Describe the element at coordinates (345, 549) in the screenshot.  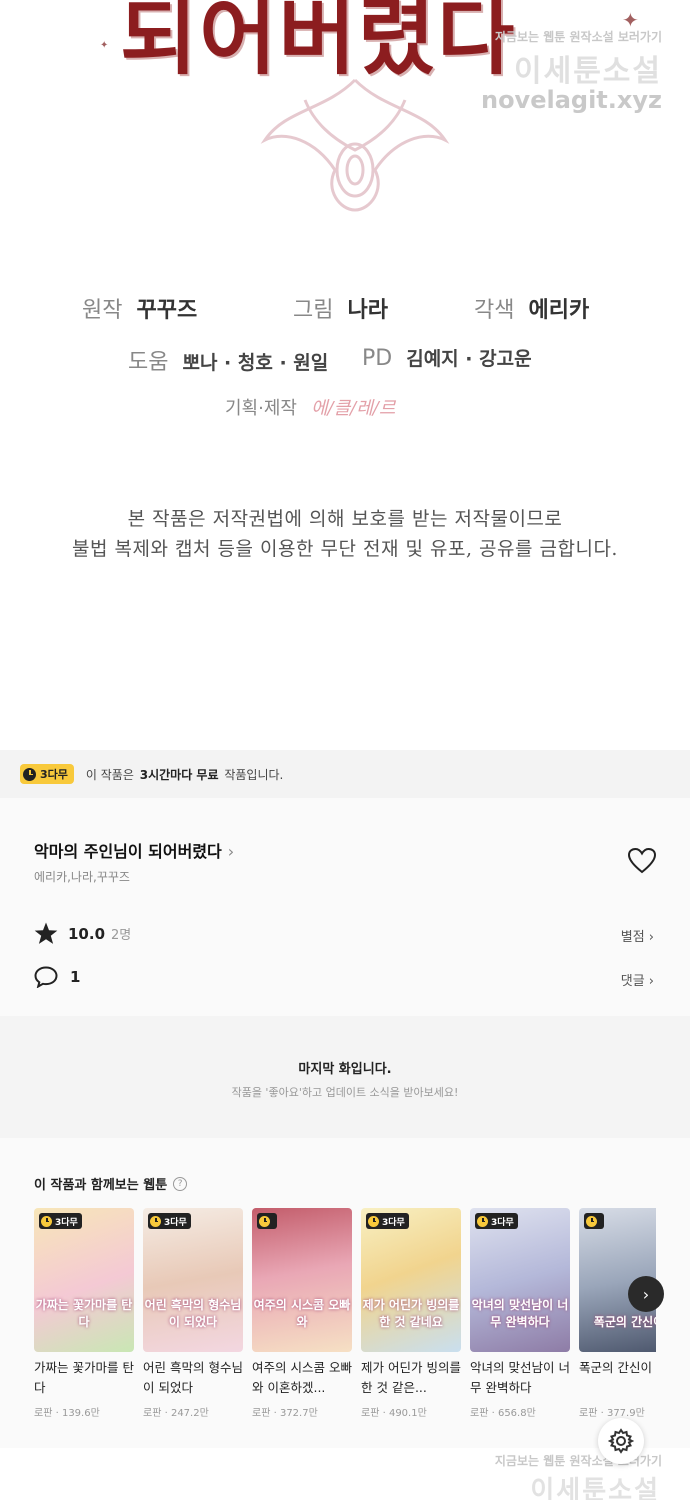
I see `copyright-notice-line2: 불법 복제와 캡처 등을 이용한 무단 전재 및 유포, 공유를 금합니다.` at that location.